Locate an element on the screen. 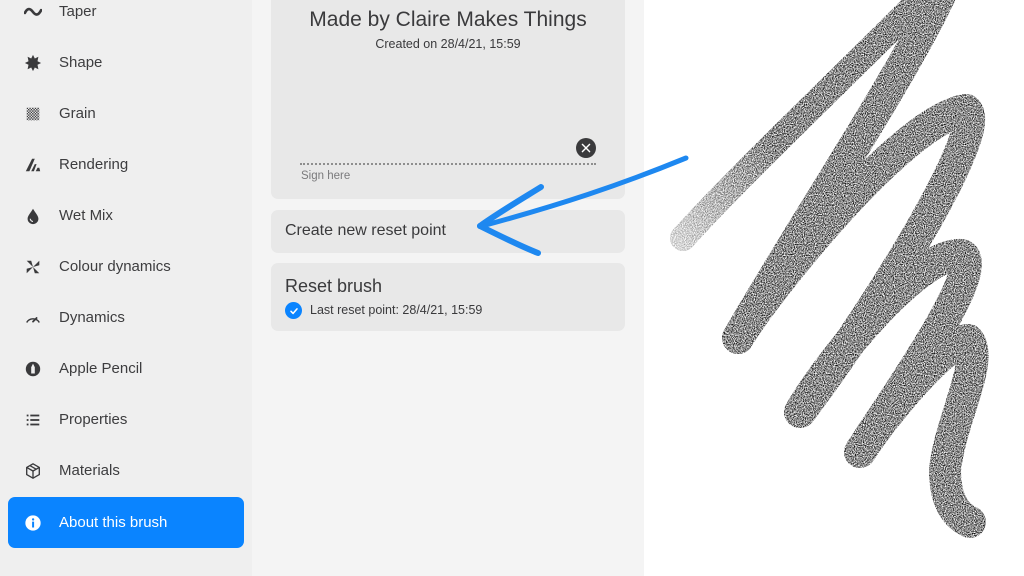  pinwheel-icon is located at coordinates (33, 267).